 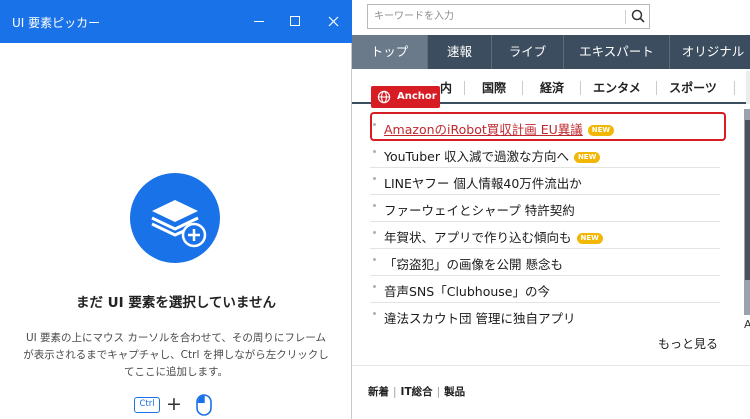 What do you see at coordinates (493, 236) in the screenshot?
I see `news-title: 年賀状、アプリで作り込む傾向も NEW` at bounding box center [493, 236].